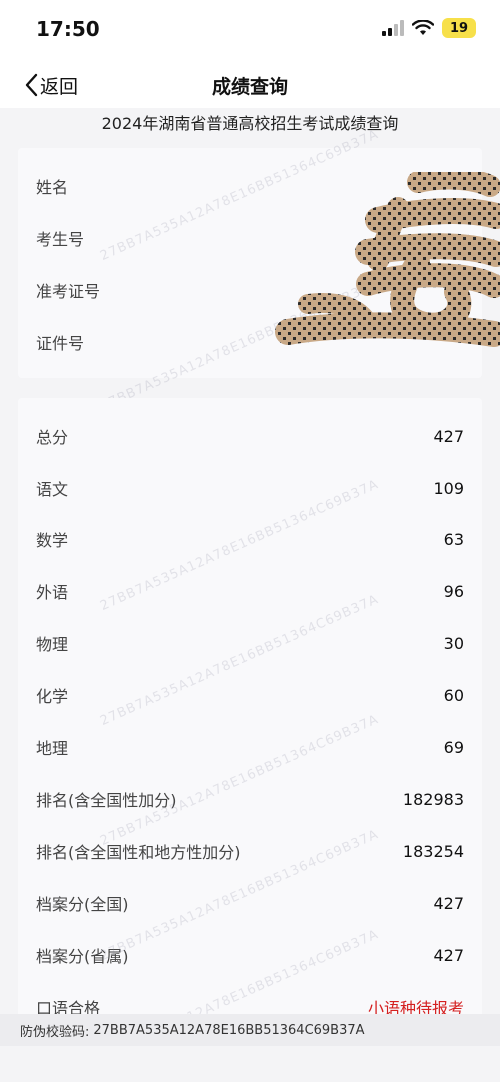 The height and width of the screenshot is (1082, 500). Describe the element at coordinates (52, 748) in the screenshot. I see `score-label: 地理` at that location.